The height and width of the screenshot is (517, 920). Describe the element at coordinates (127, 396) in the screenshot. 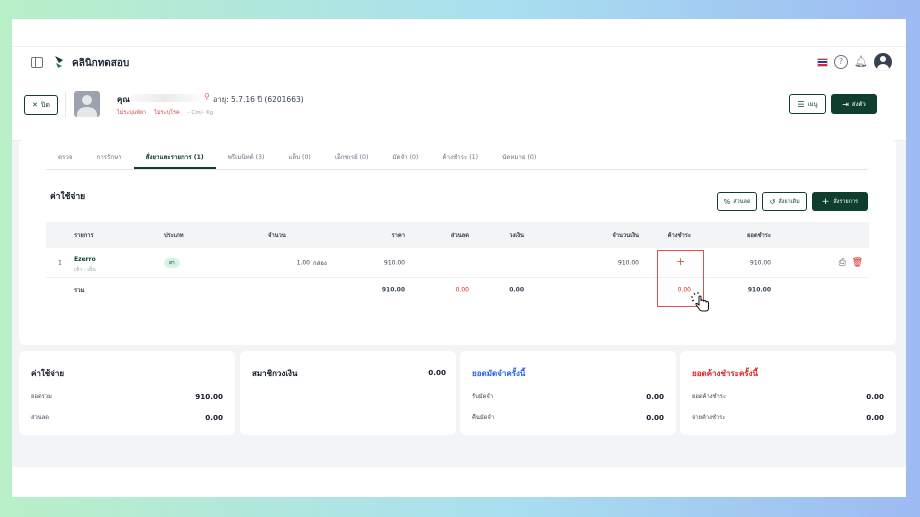

I see `summary-total-row: ยอดรวม 910.00` at that location.